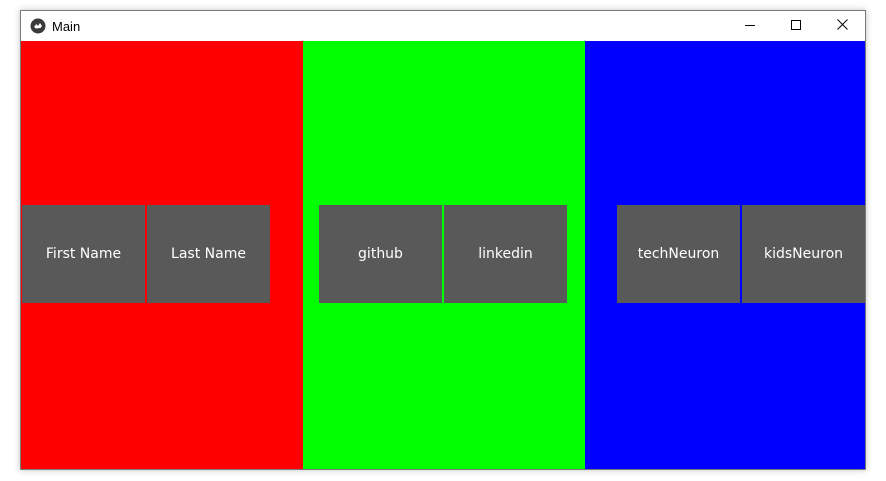  I want to click on title-bar: Main, so click(443, 26).